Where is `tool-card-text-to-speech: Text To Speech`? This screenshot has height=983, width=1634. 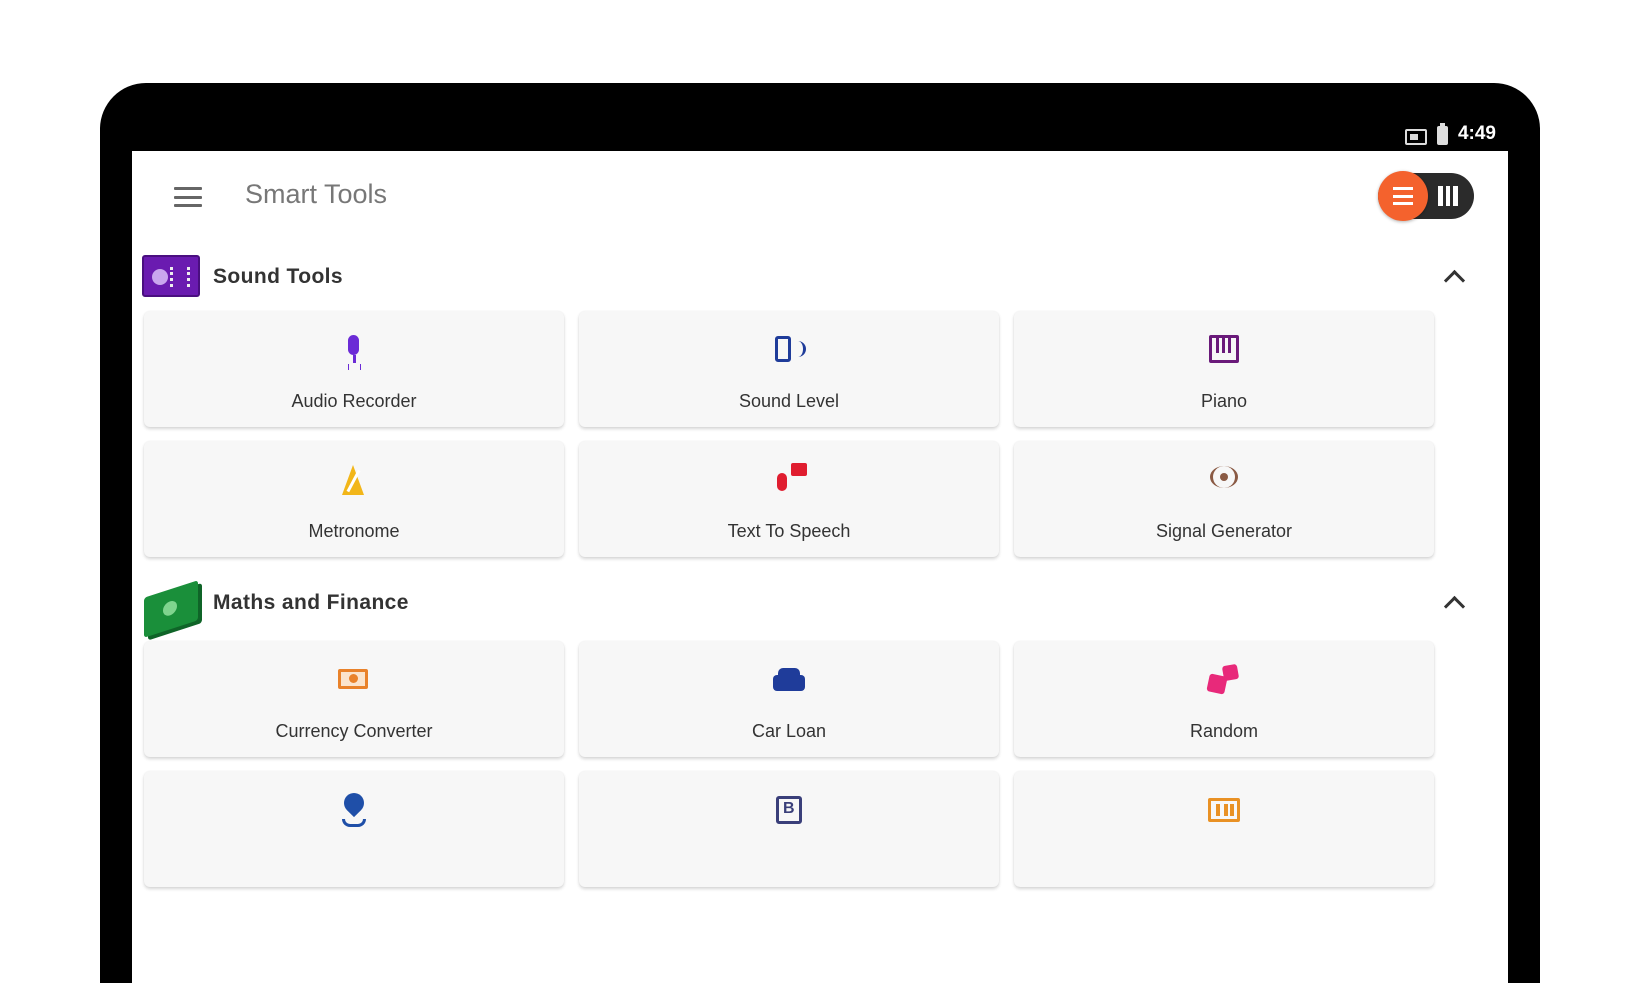 tool-card-text-to-speech: Text To Speech is located at coordinates (789, 499).